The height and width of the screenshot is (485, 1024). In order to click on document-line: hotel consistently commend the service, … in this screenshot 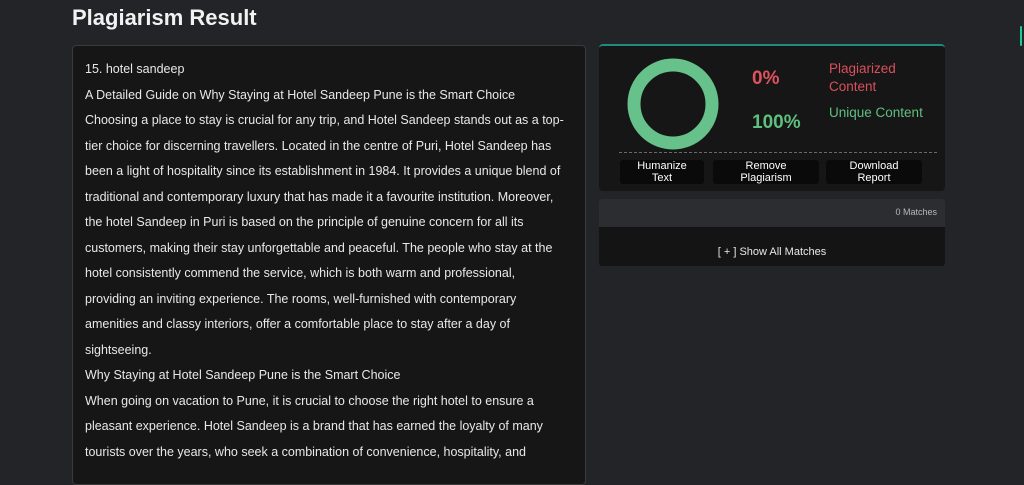, I will do `click(300, 273)`.